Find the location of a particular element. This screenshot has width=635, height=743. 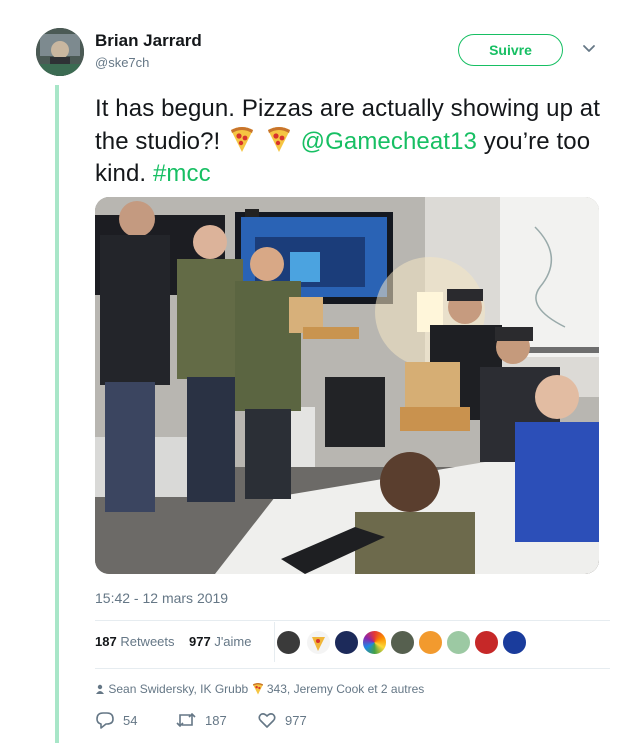

stats-separator is located at coordinates (274, 642).